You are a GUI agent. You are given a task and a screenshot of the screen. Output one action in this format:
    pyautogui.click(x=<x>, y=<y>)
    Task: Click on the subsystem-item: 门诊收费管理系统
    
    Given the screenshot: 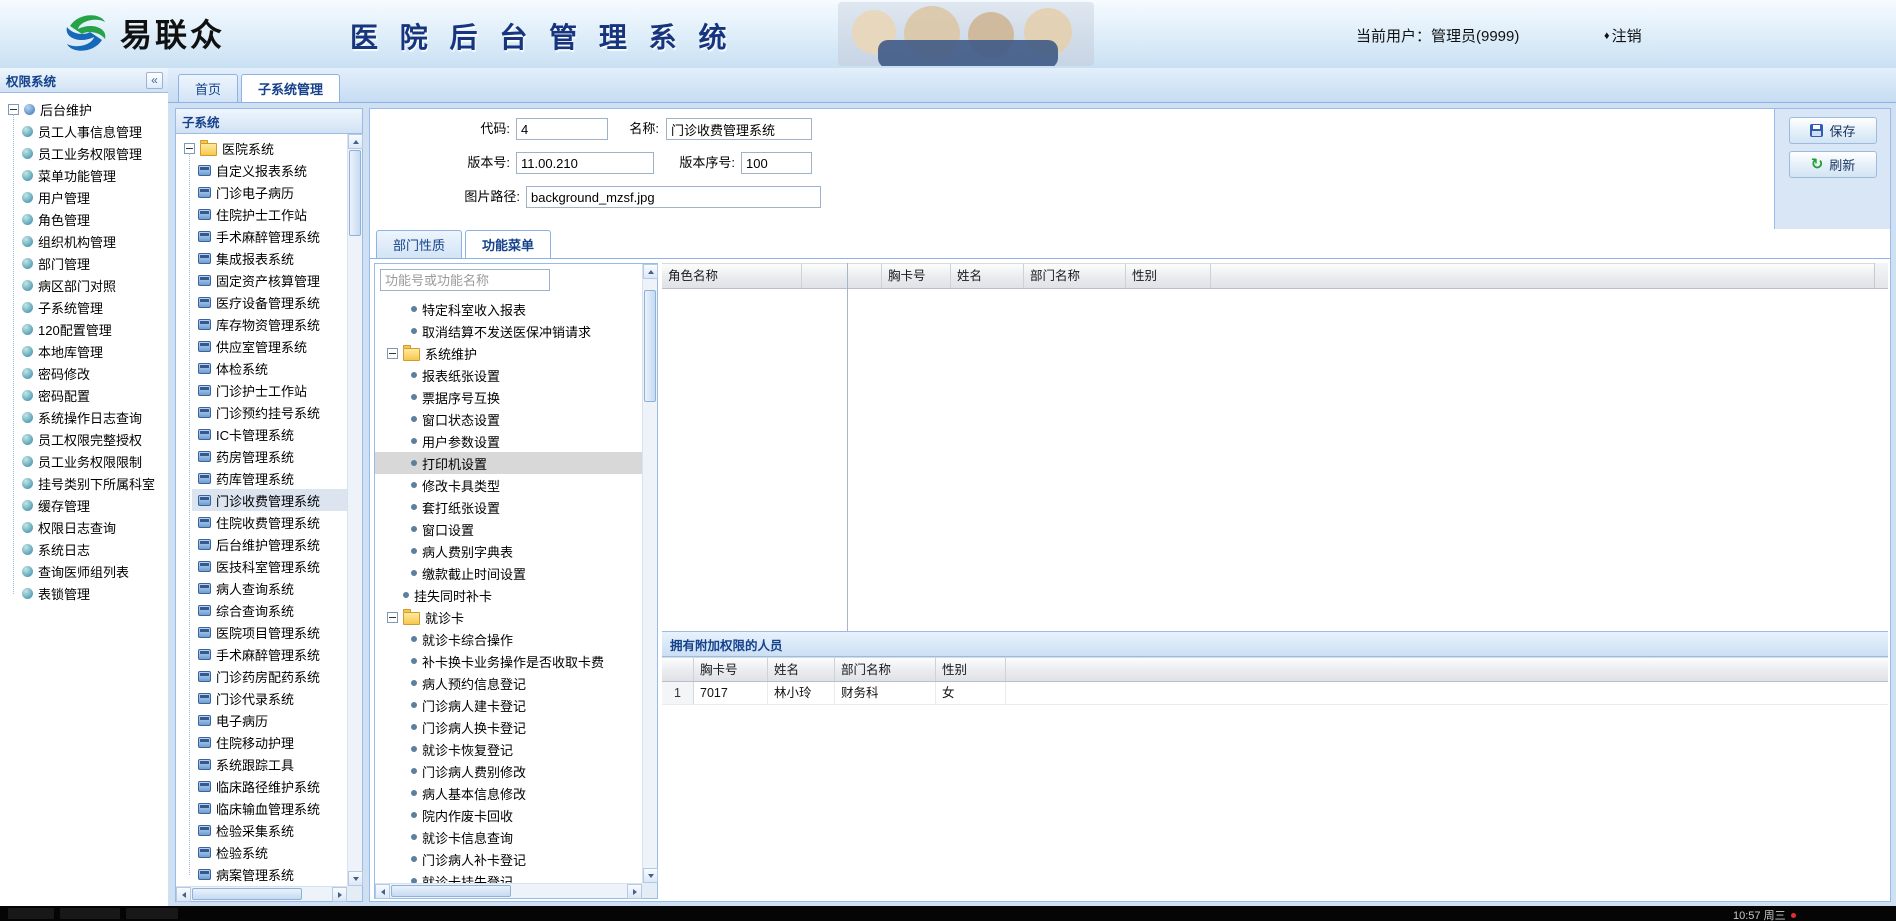 What is the action you would take?
    pyautogui.click(x=269, y=500)
    